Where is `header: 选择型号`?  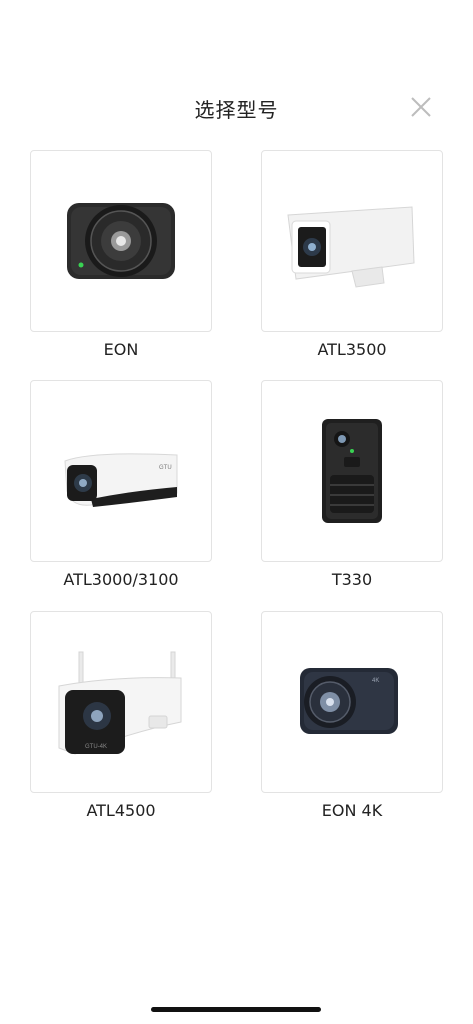 header: 选择型号 is located at coordinates (236, 107).